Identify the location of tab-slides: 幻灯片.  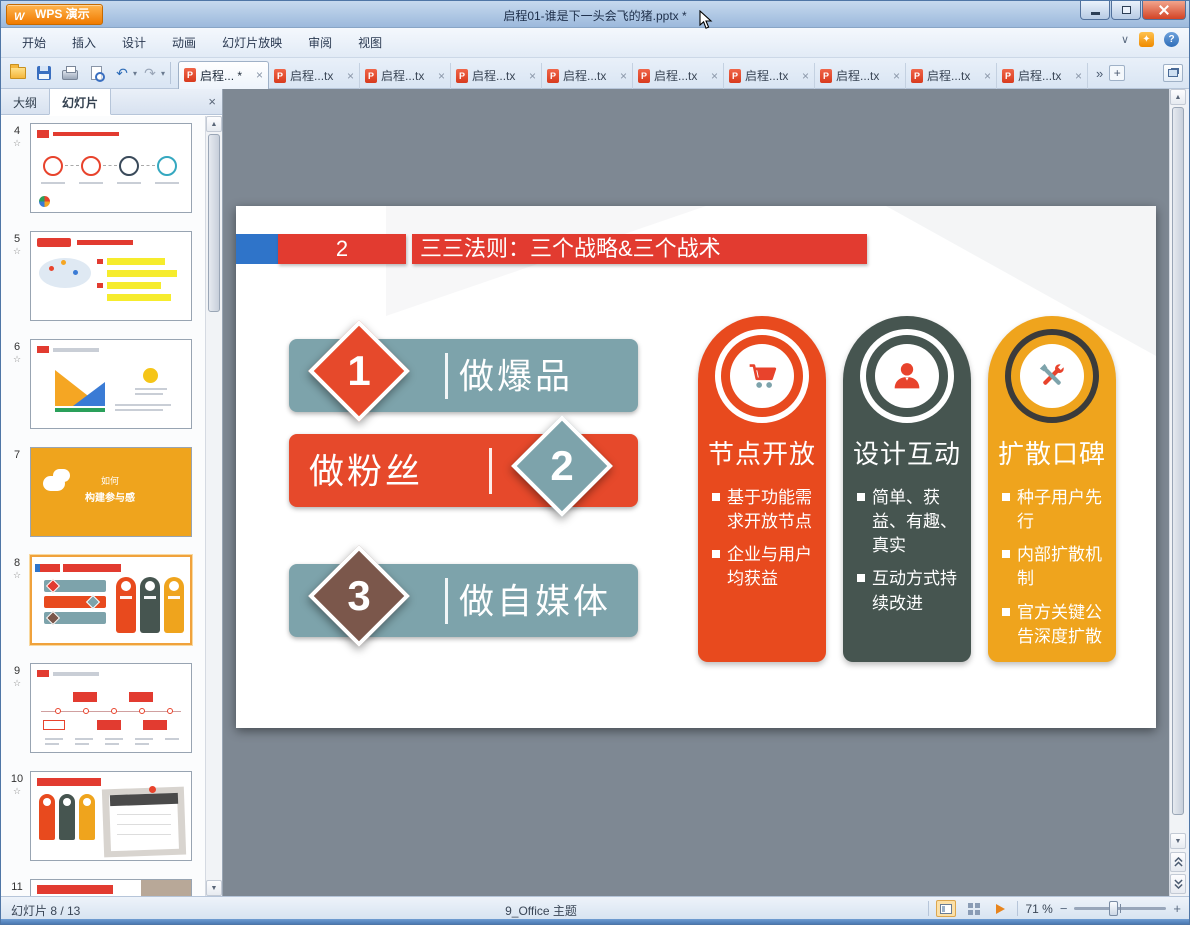
(80, 102).